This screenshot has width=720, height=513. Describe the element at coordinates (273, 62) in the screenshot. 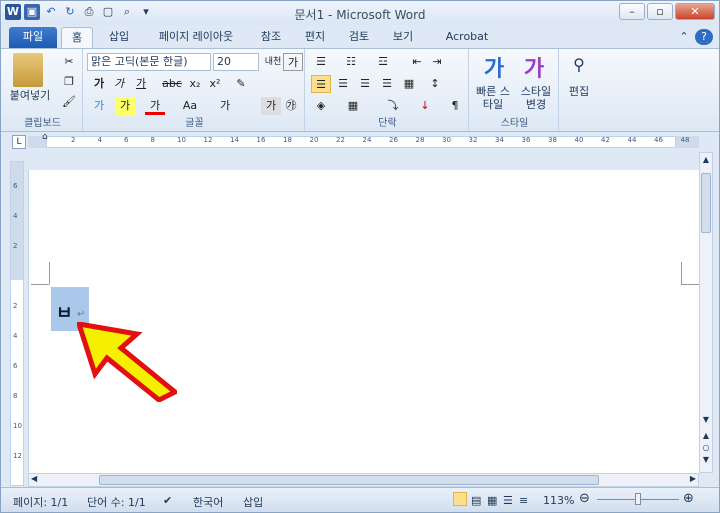

I see `font-ganada-icon: 내천` at that location.